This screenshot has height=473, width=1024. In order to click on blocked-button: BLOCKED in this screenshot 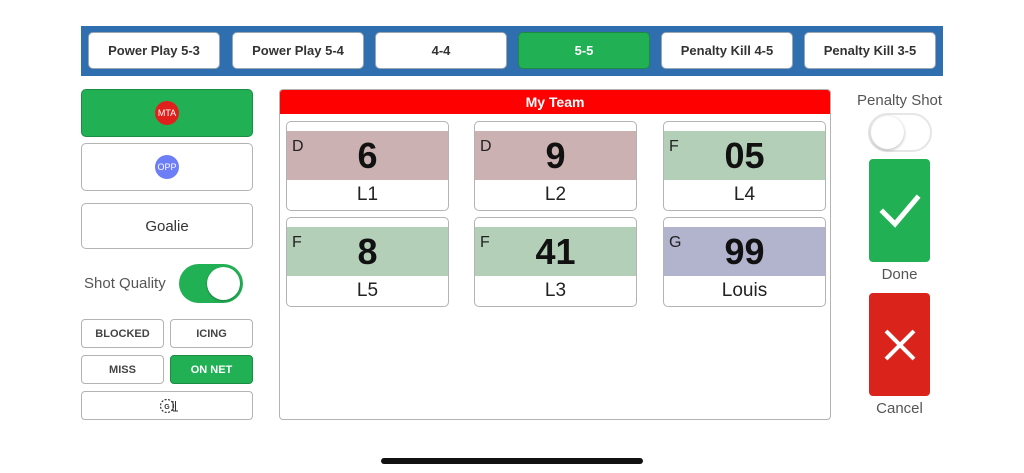, I will do `click(122, 333)`.